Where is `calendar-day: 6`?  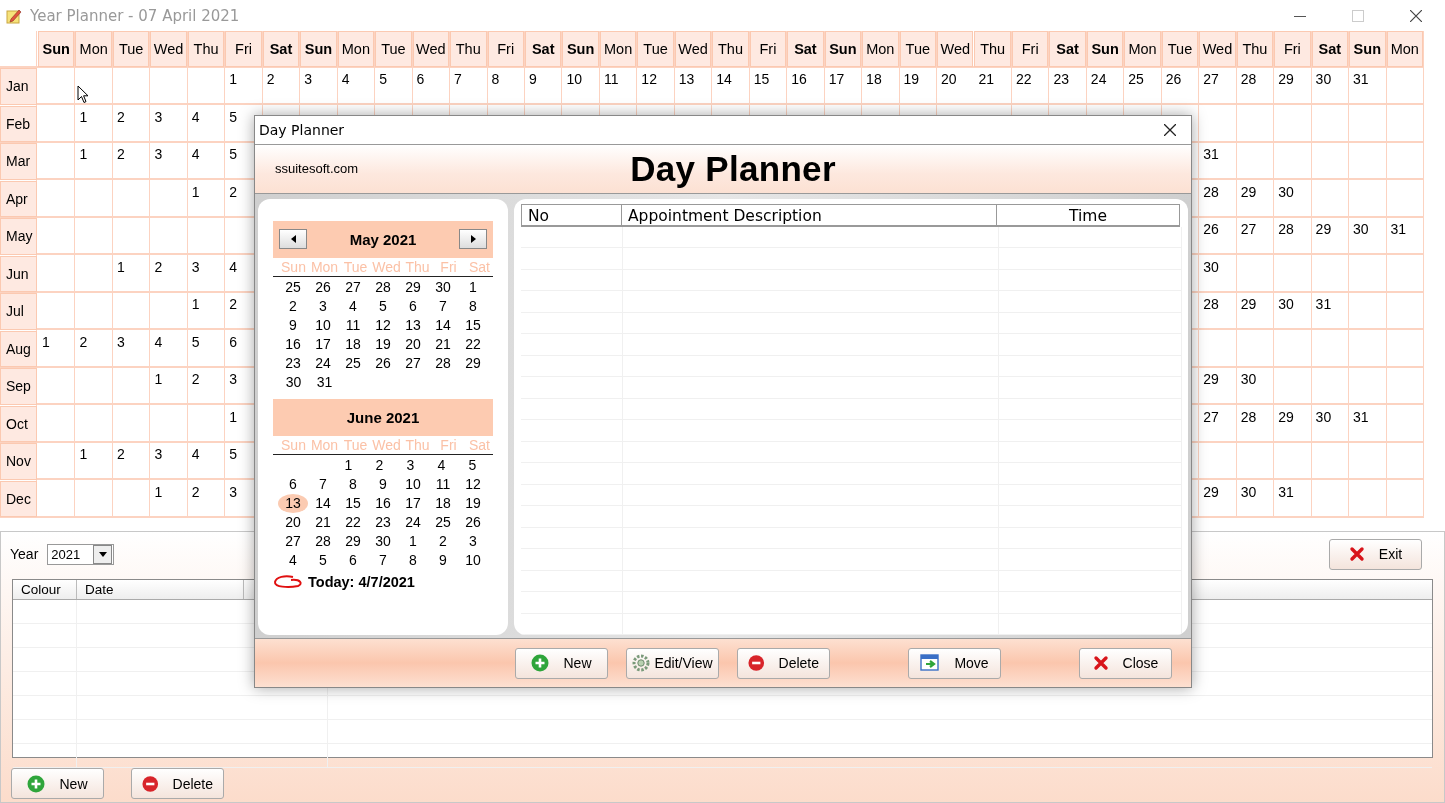 calendar-day: 6 is located at coordinates (413, 306).